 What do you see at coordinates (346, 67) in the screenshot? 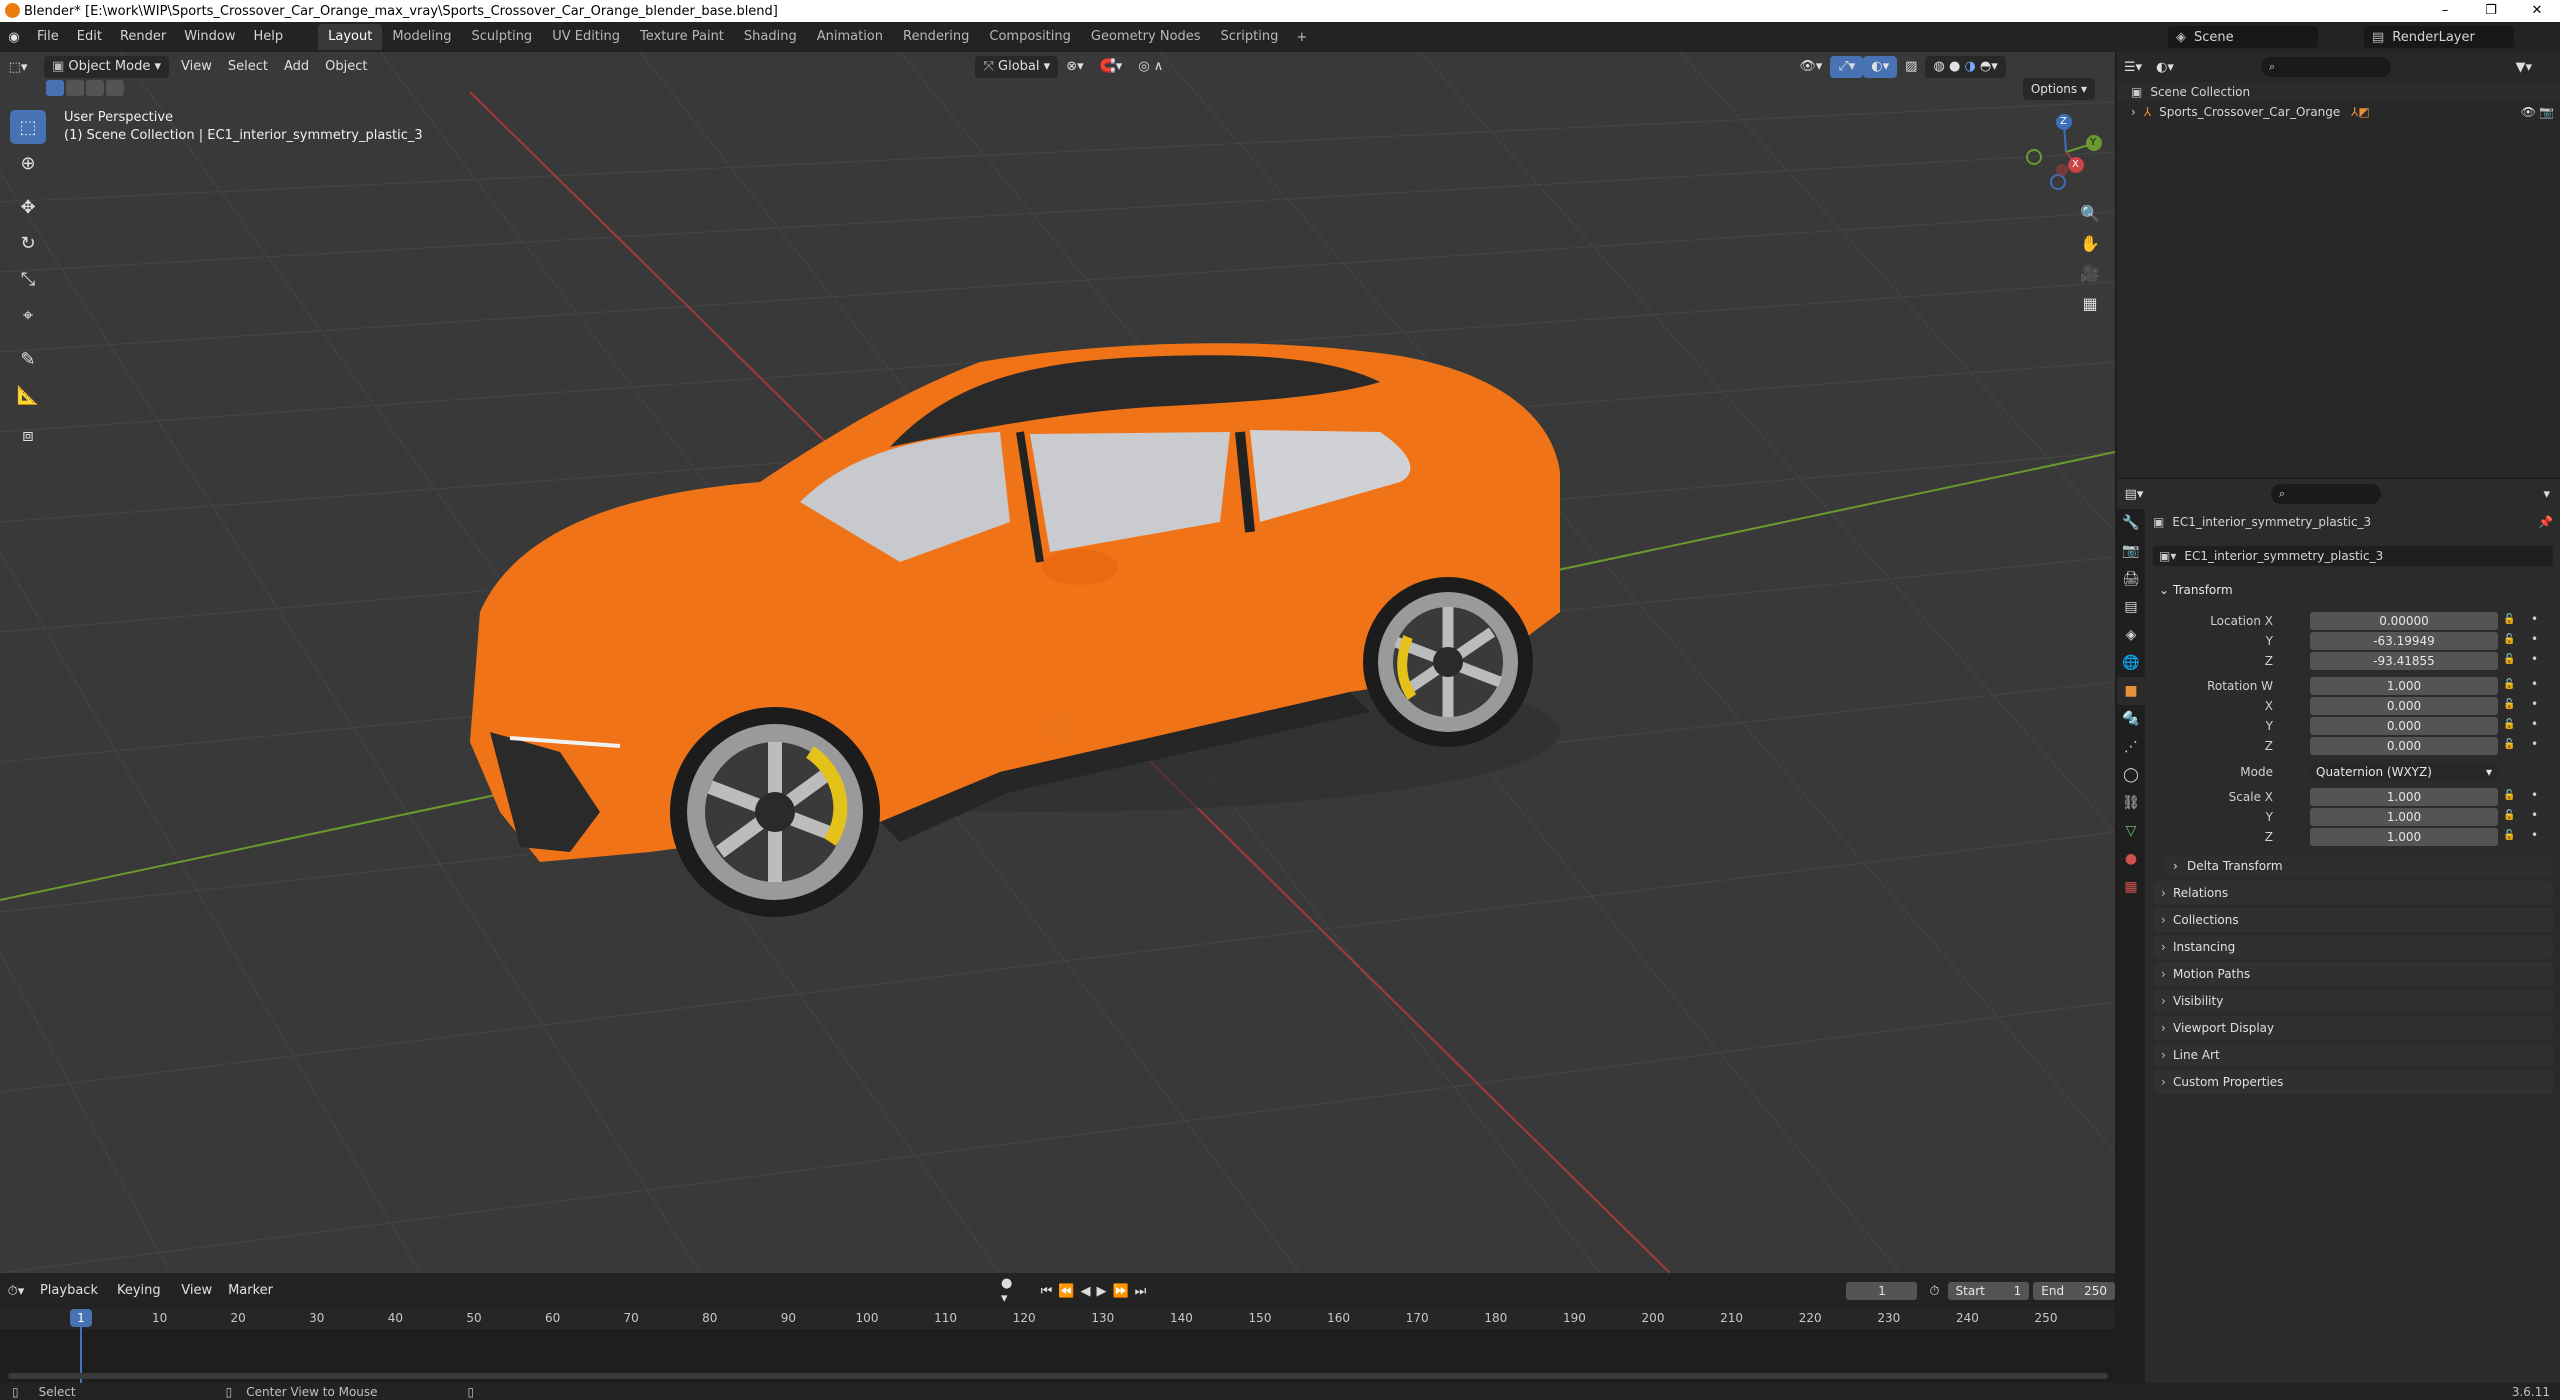
I see `menu-object: Object` at bounding box center [346, 67].